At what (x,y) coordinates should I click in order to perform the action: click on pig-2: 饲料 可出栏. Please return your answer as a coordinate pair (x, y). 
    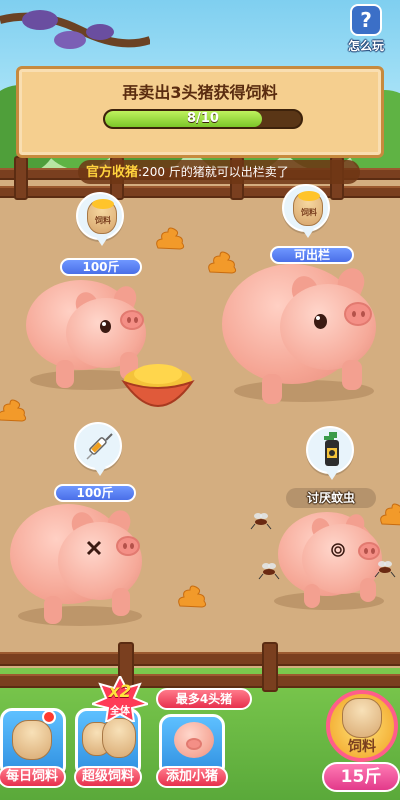
    Looking at the image, I should click on (305, 299).